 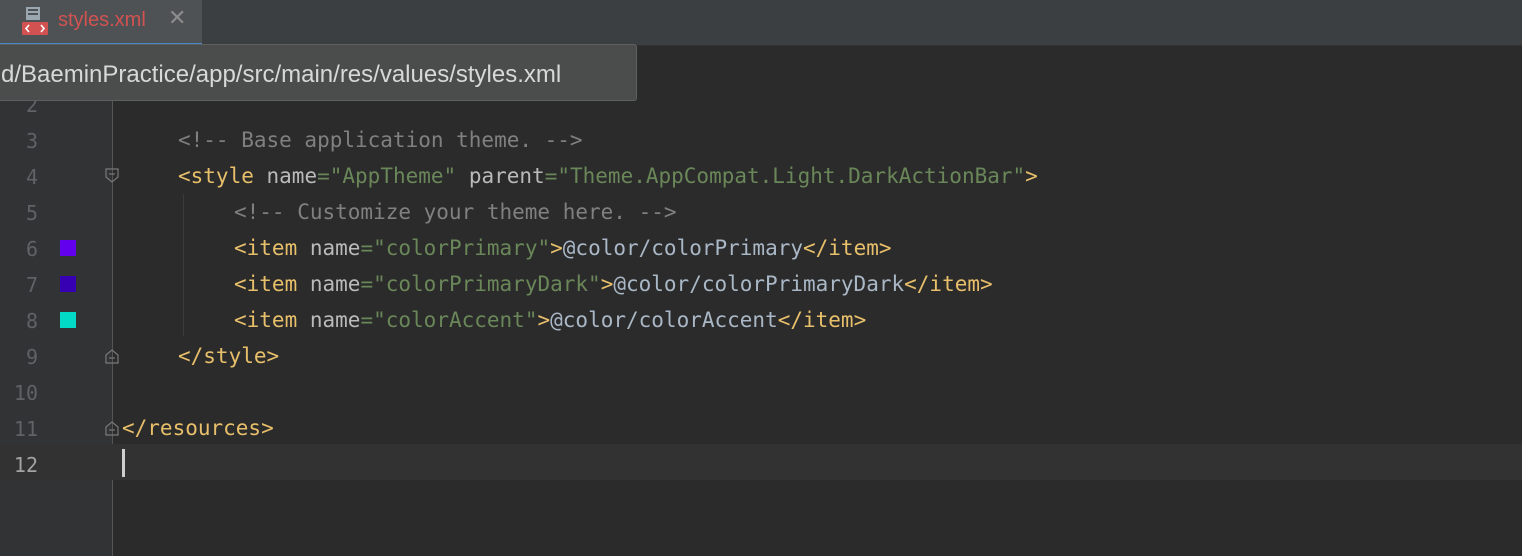 What do you see at coordinates (393, 176) in the screenshot?
I see `xml-value: "AppTheme"` at bounding box center [393, 176].